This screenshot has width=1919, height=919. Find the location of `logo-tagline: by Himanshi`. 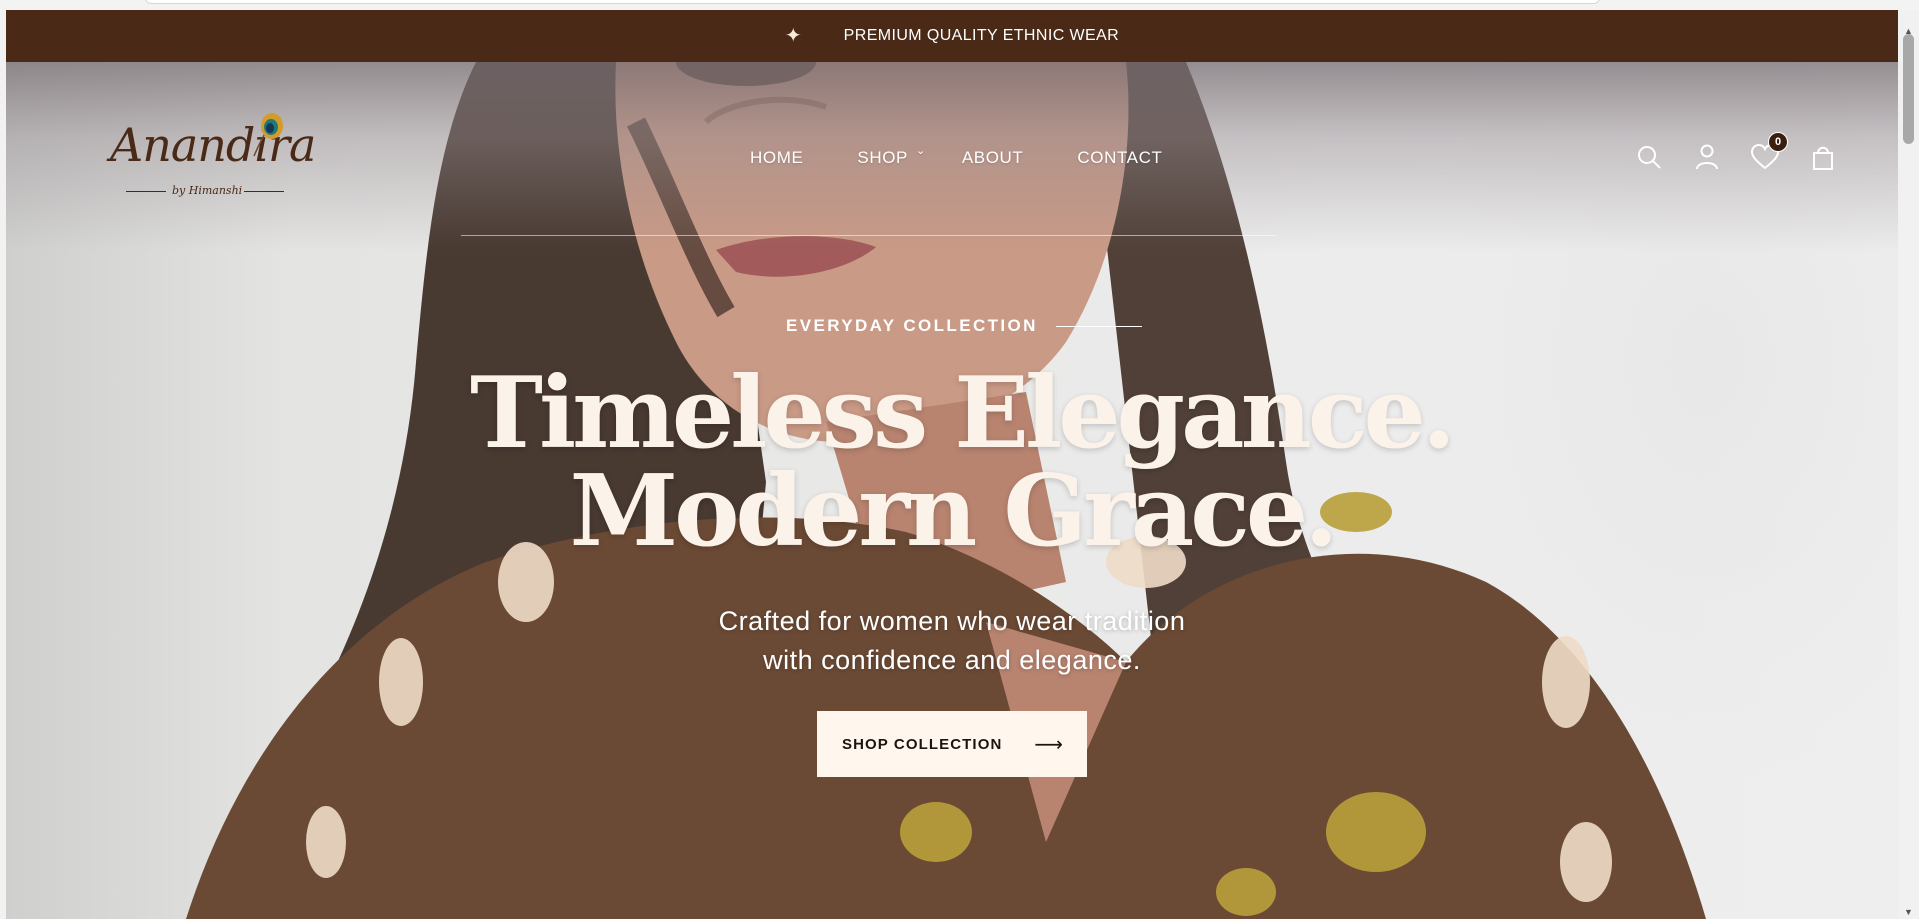

logo-tagline: by Himanshi is located at coordinates (207, 190).